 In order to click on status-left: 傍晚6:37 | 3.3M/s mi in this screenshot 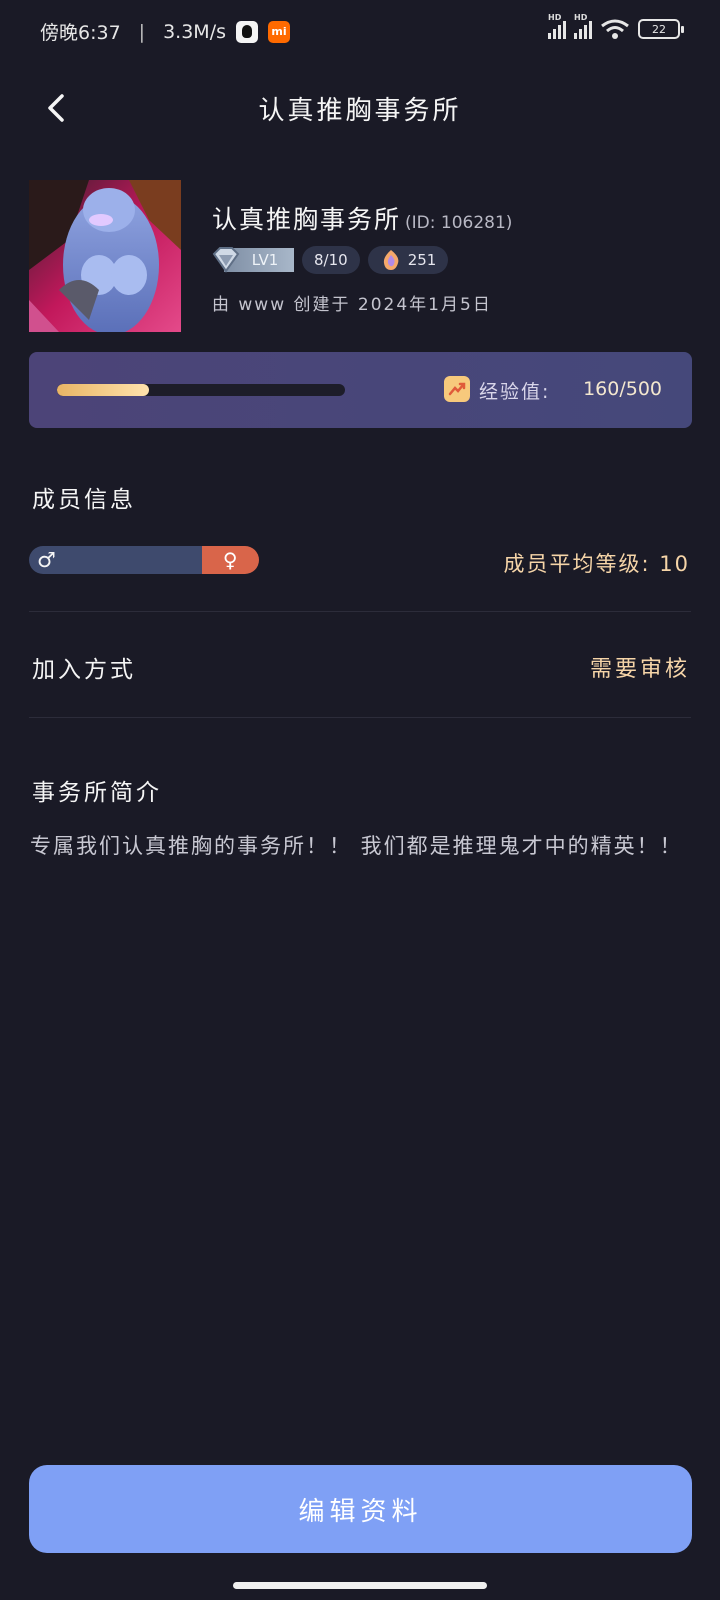, I will do `click(165, 31)`.